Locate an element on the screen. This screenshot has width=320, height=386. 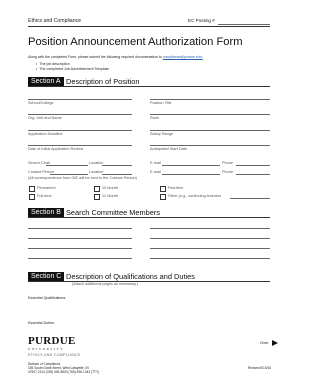
search-chair-phone-label: Phone is located at coordinates (227, 163).